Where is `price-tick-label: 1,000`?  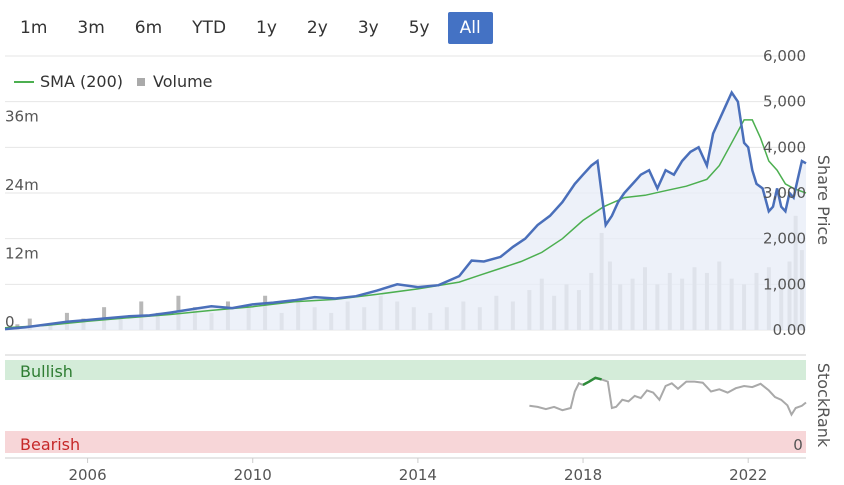
price-tick-label: 1,000 is located at coordinates (784, 284).